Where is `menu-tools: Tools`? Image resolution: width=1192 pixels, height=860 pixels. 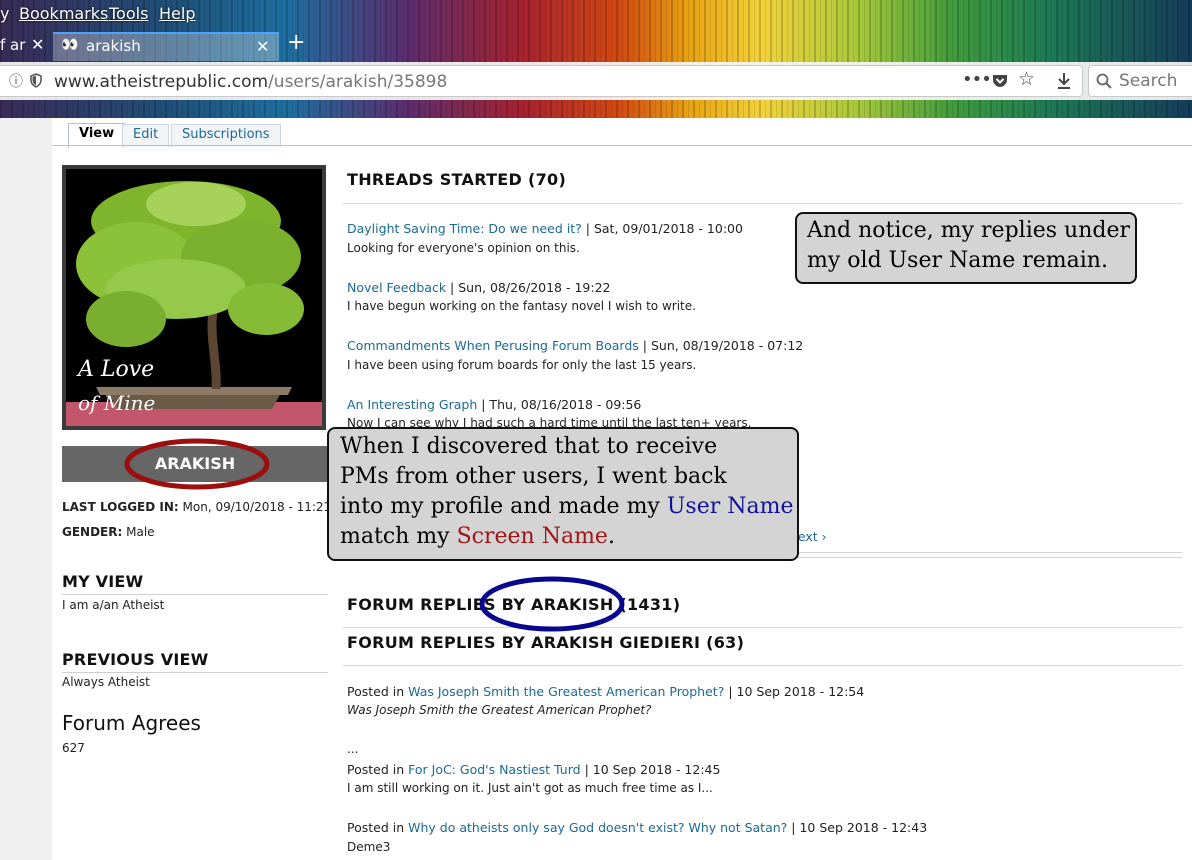
menu-tools: Tools is located at coordinates (128, 13).